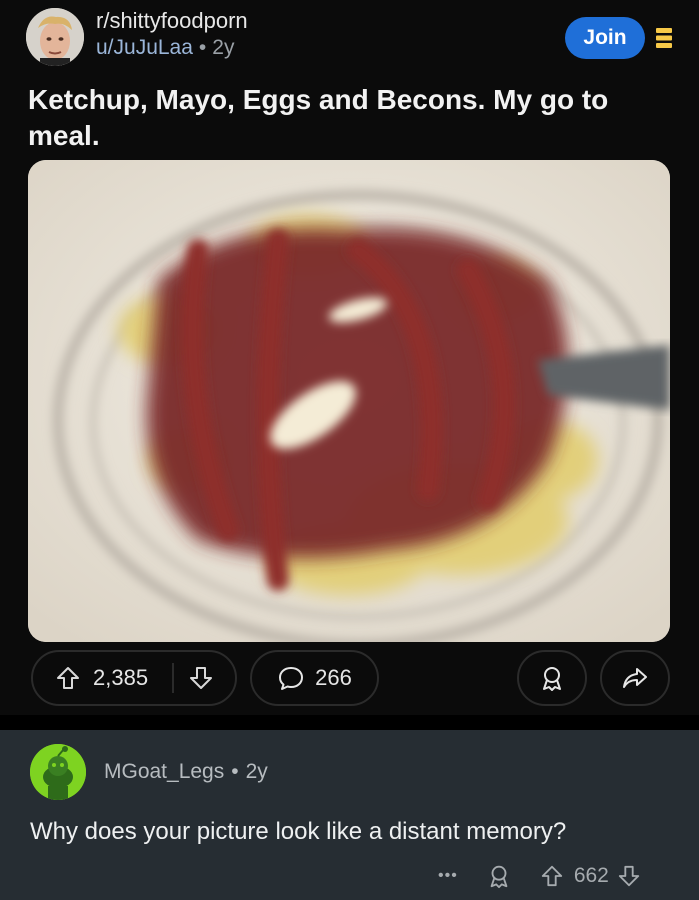 The image size is (699, 900). I want to click on comment-age: 2y, so click(256, 771).